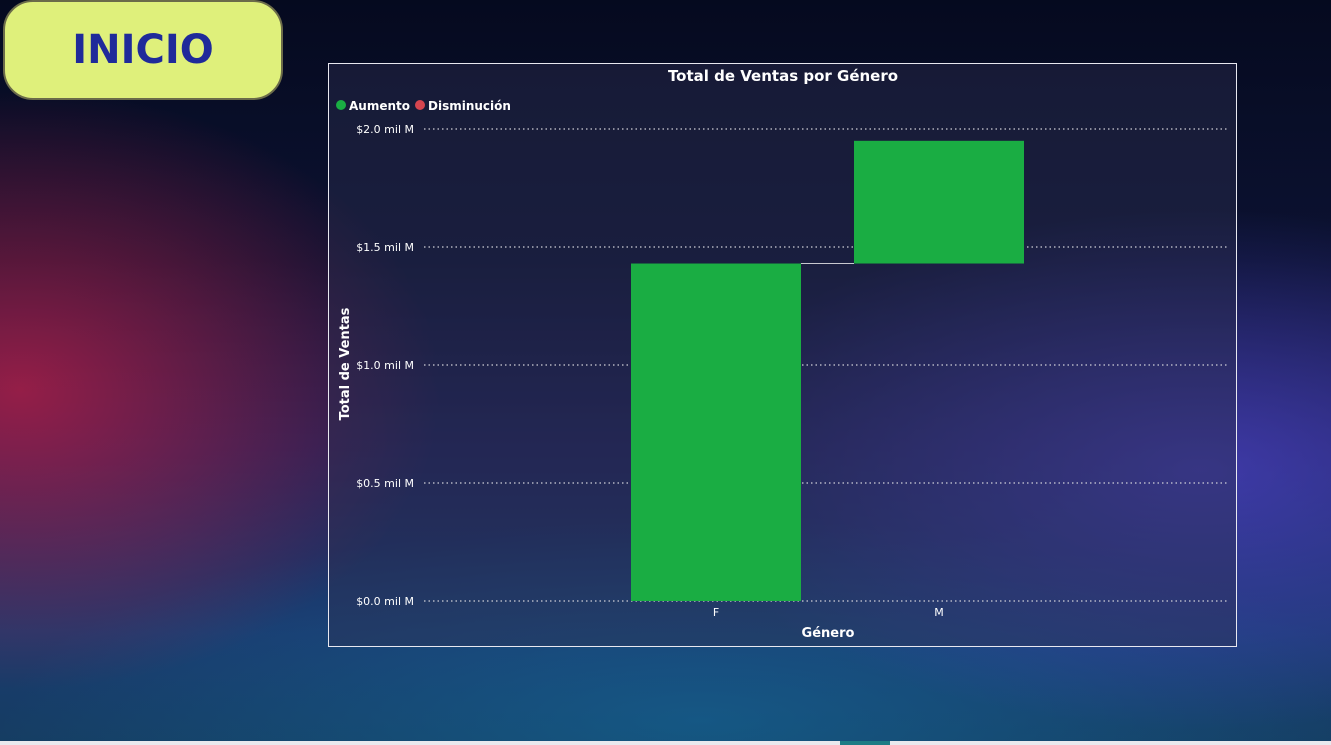 The image size is (1331, 745). Describe the element at coordinates (385, 247) in the screenshot. I see `y-tick-label: $1.5 mil M` at that location.